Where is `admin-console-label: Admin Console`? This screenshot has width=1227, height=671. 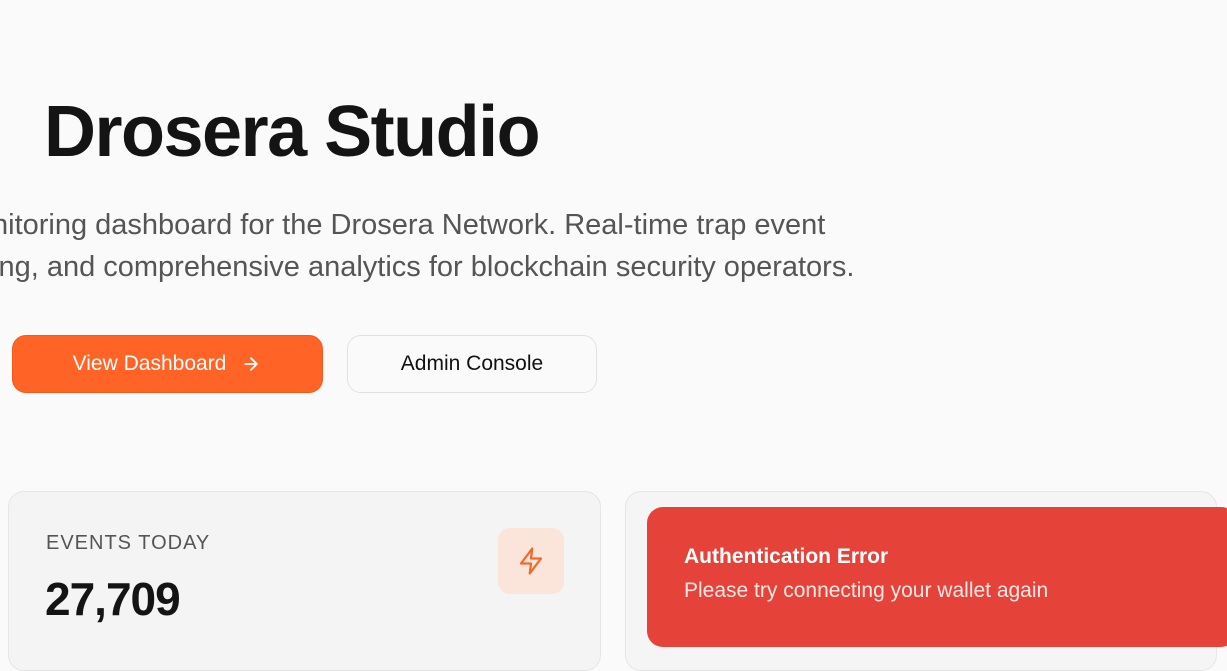
admin-console-label: Admin Console is located at coordinates (472, 363).